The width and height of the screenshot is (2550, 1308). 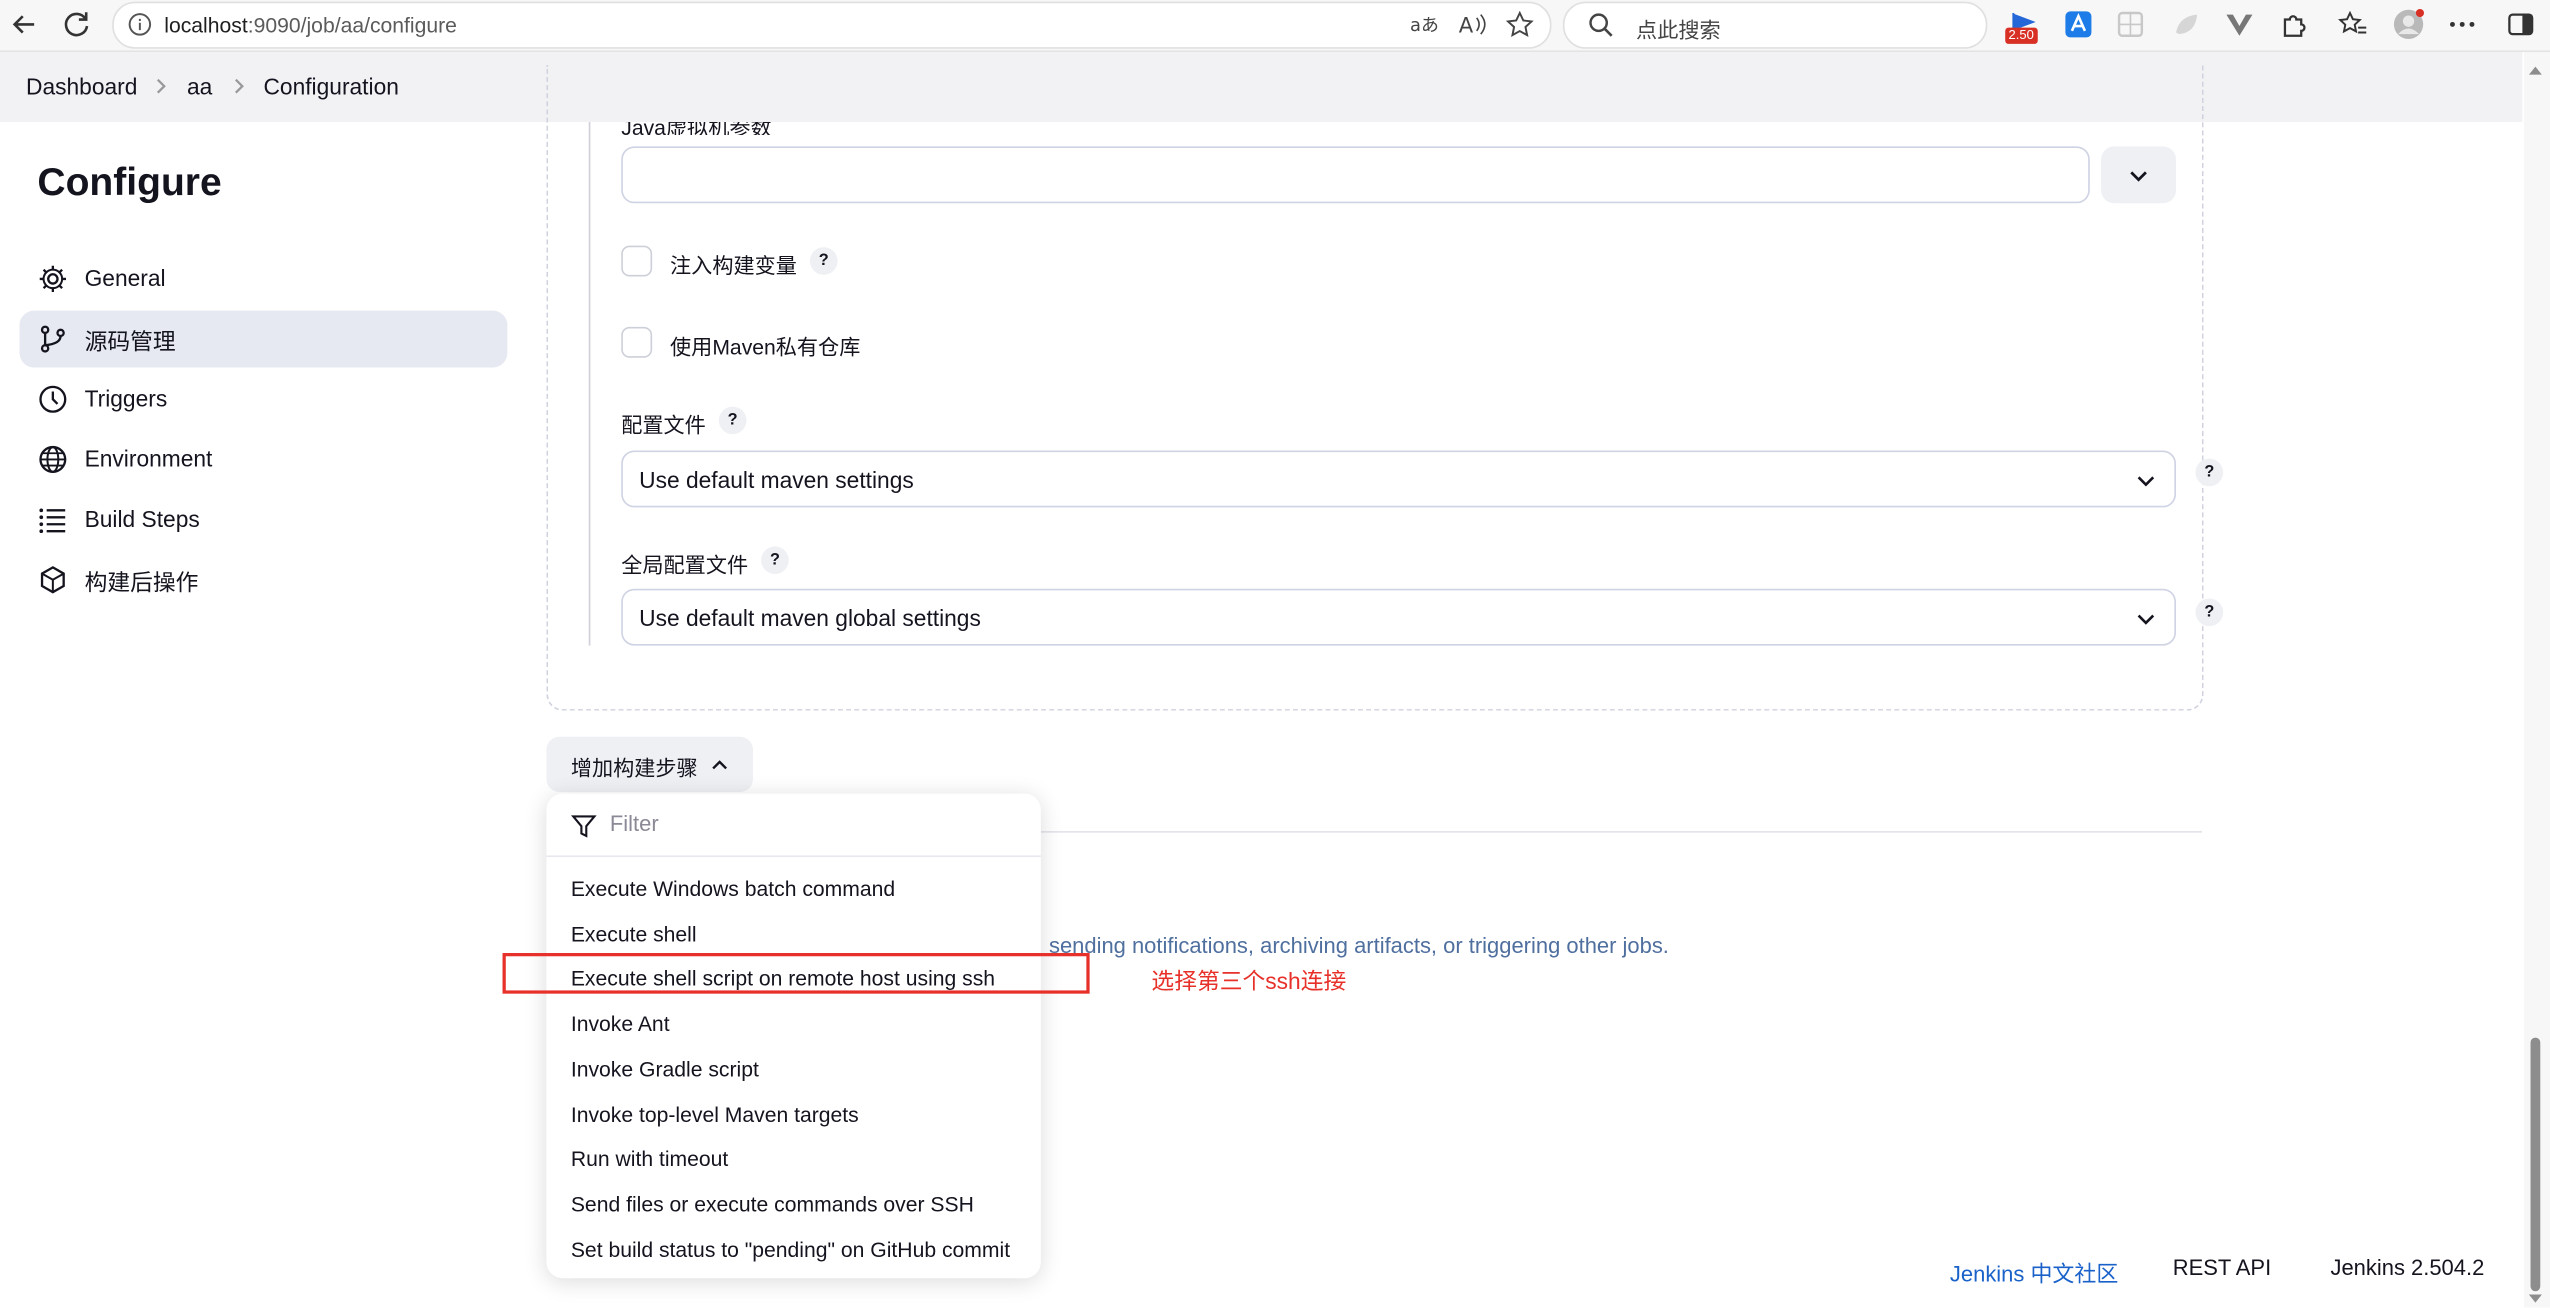 I want to click on back-arrow-icon, so click(x=25, y=25).